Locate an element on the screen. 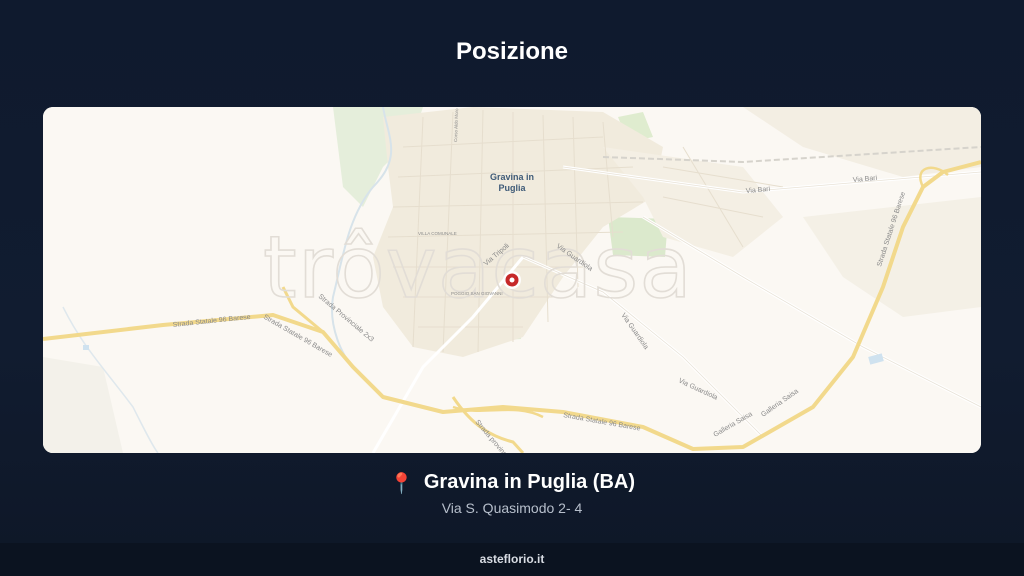  page-title: Posizione is located at coordinates (512, 51).